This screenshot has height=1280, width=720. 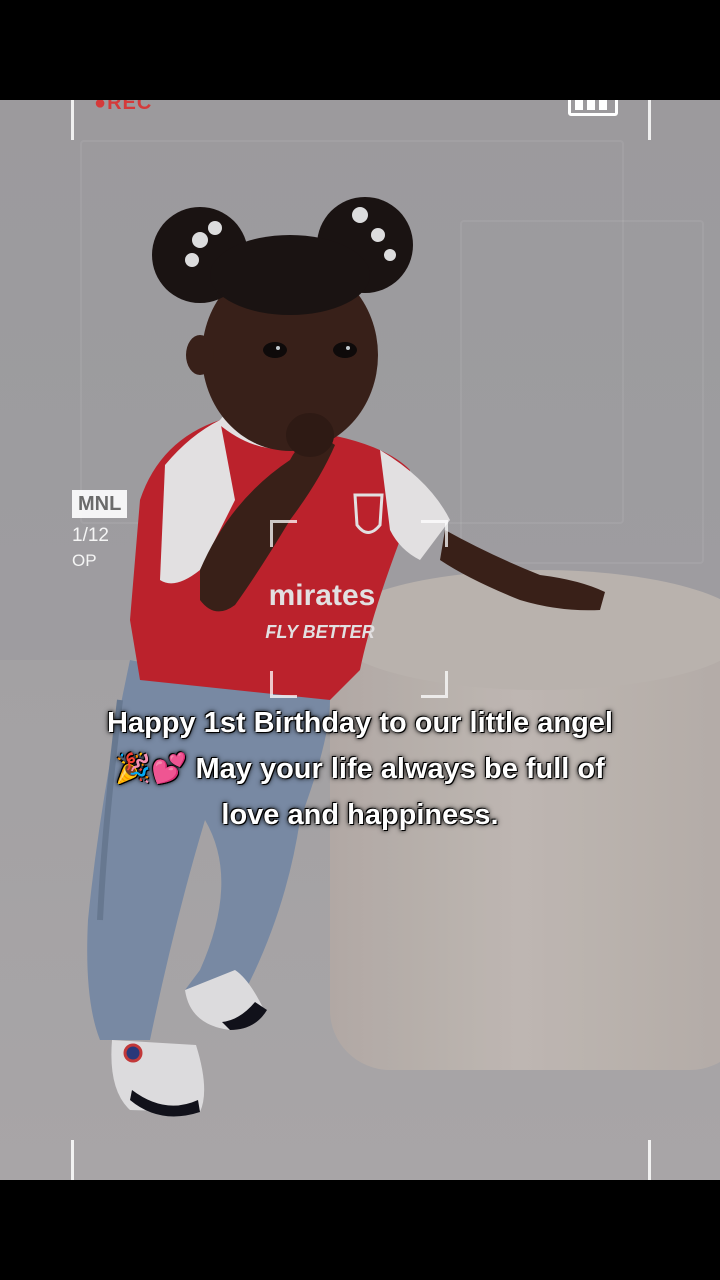 I want to click on frame-counter: 1/12, so click(x=90, y=535).